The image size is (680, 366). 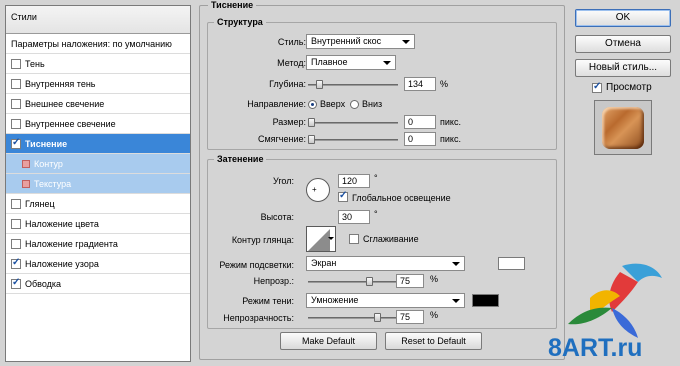 What do you see at coordinates (353, 123) in the screenshot?
I see `size-slider-track` at bounding box center [353, 123].